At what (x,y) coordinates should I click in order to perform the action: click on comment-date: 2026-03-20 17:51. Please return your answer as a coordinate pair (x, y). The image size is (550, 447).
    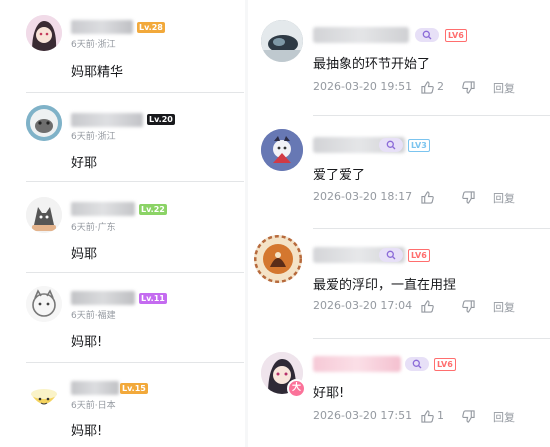
    Looking at the image, I should click on (363, 415).